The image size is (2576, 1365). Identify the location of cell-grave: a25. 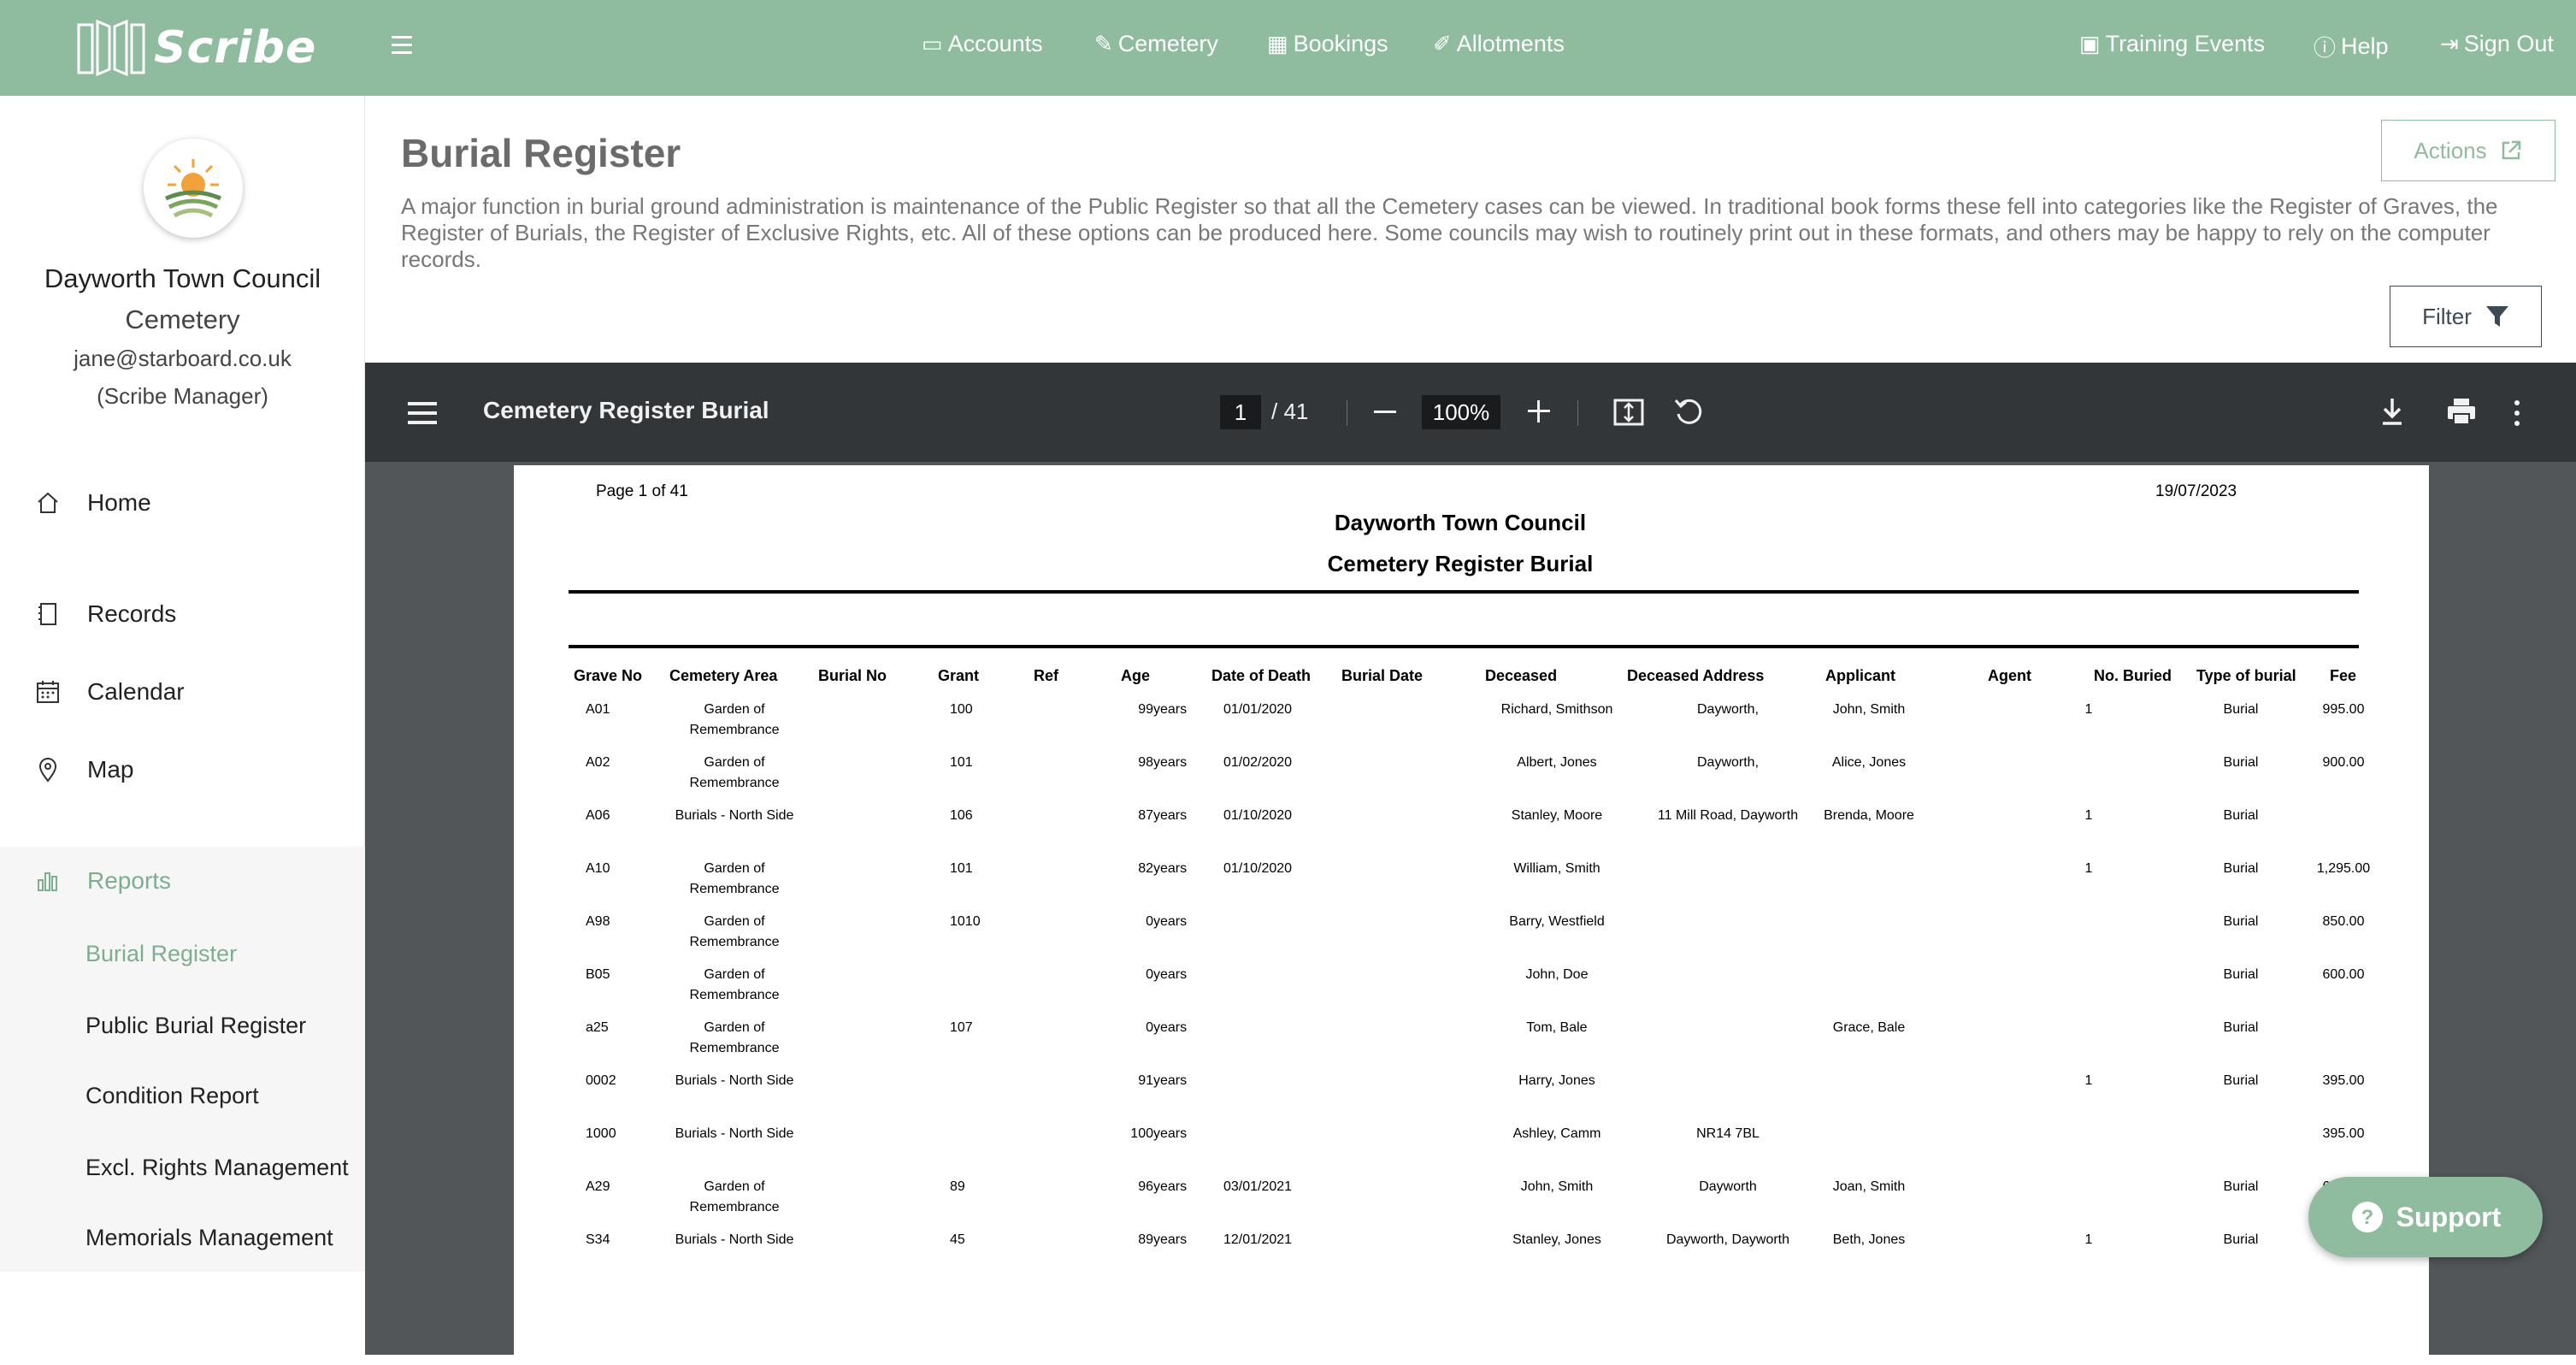
(597, 1027).